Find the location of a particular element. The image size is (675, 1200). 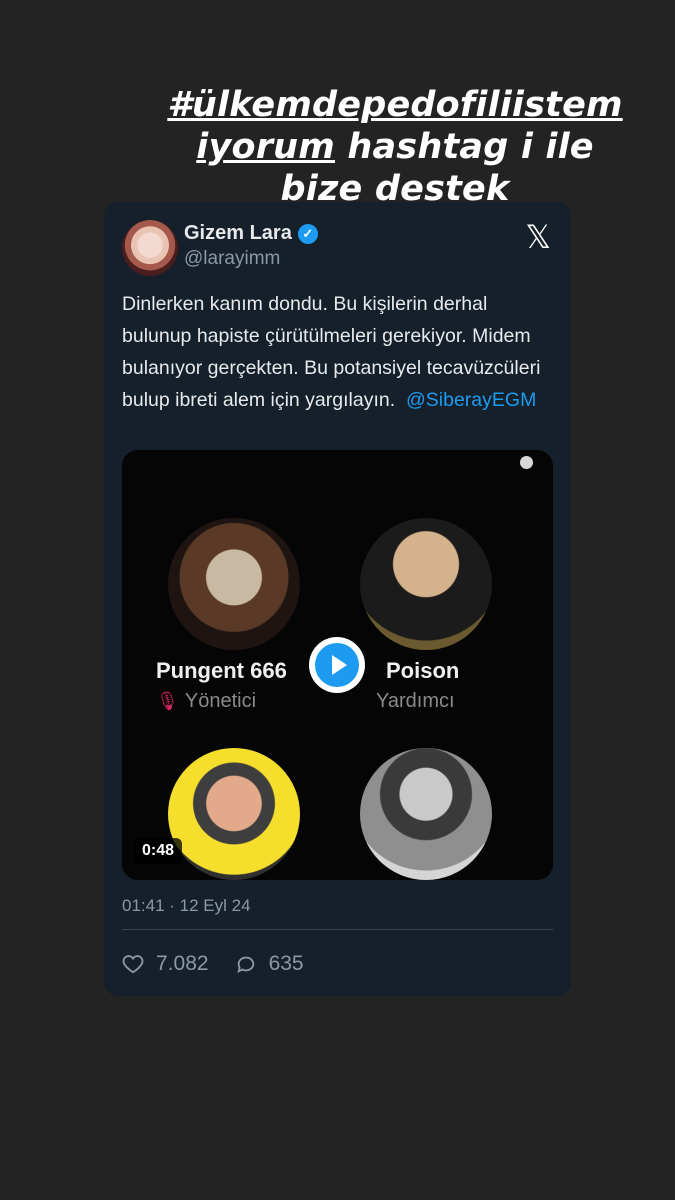

user2-role: Yardımcı is located at coordinates (415, 701).